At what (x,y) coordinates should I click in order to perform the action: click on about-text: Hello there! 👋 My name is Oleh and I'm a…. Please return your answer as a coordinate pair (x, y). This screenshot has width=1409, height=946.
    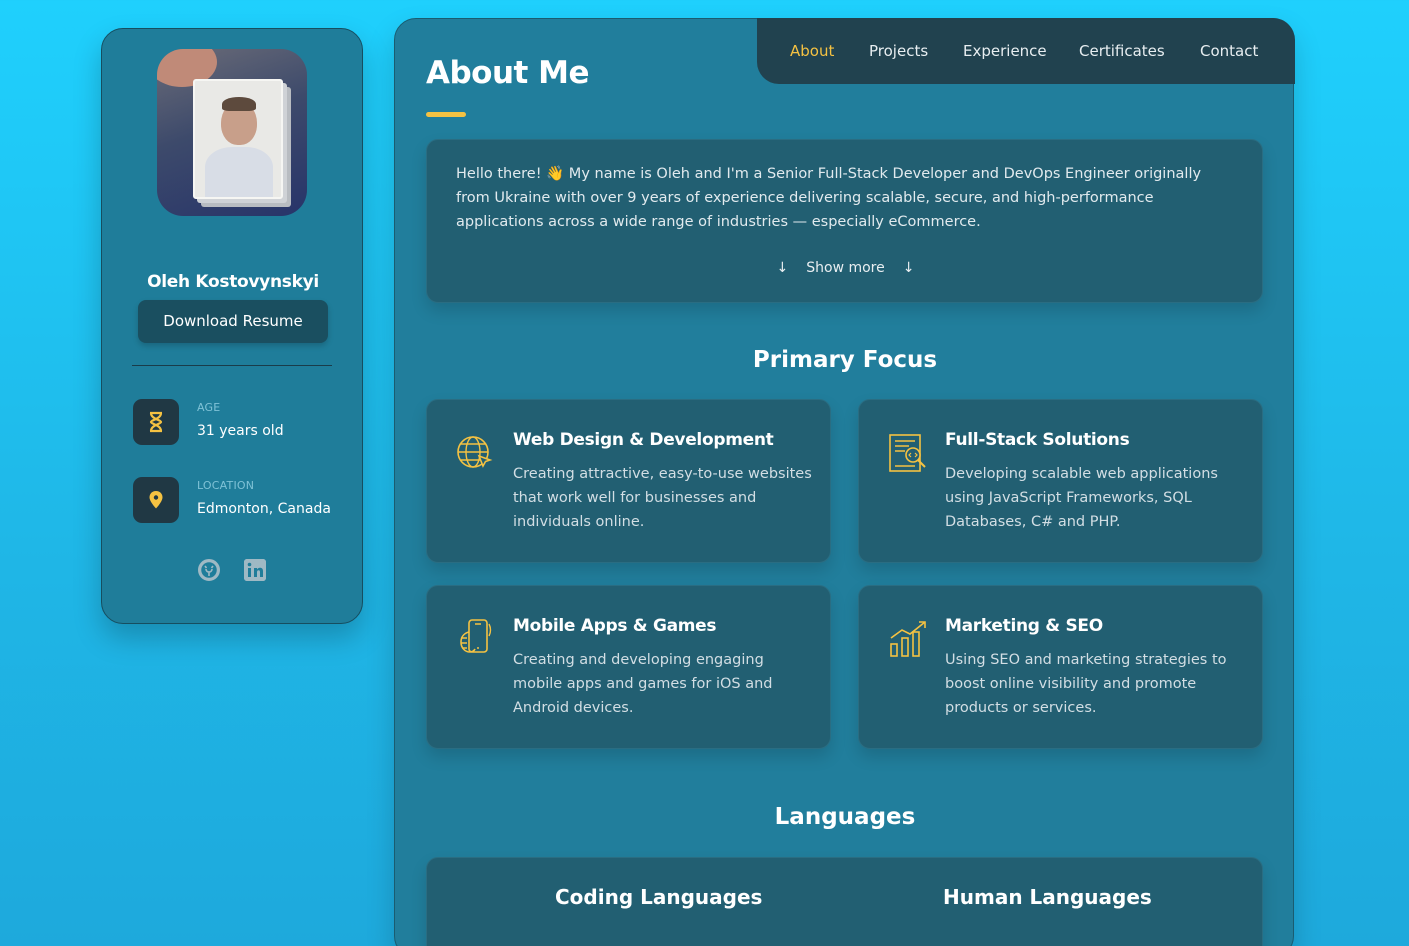
    Looking at the image, I should click on (829, 198).